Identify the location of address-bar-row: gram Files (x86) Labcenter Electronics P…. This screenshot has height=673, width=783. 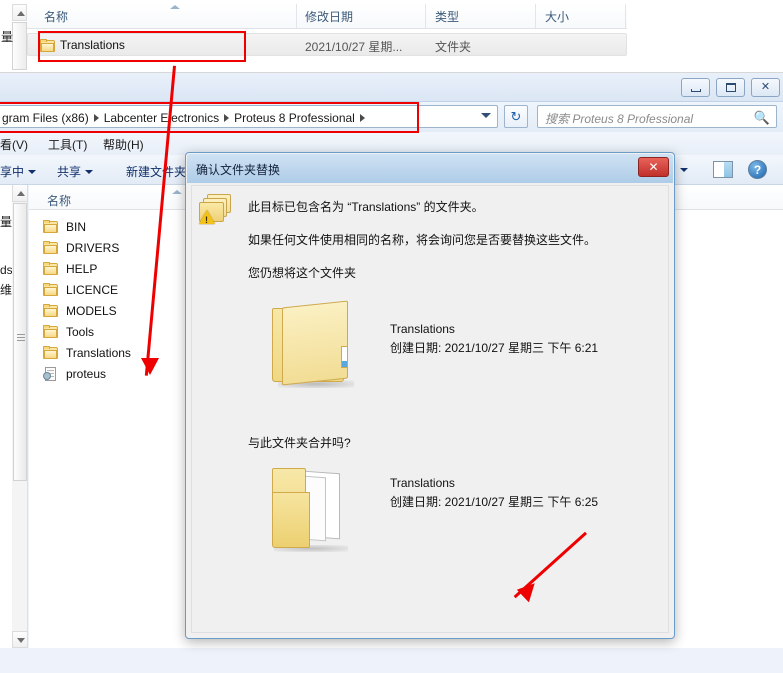
(391, 117).